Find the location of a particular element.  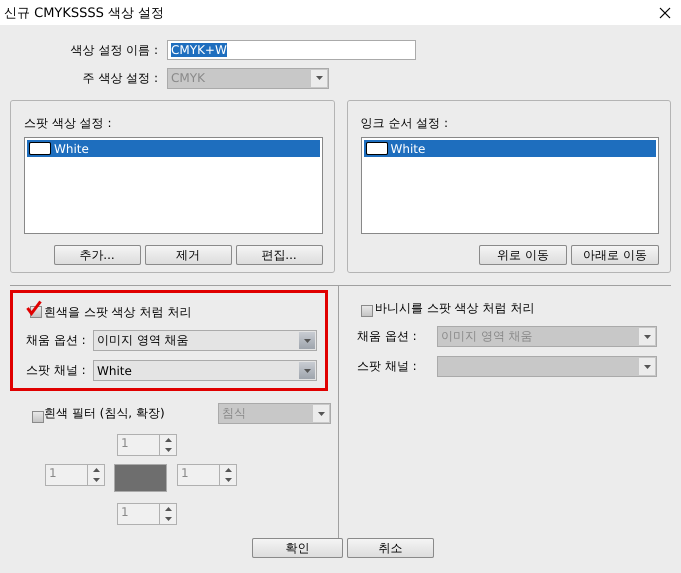

name-field: CMYK+W is located at coordinates (291, 50).